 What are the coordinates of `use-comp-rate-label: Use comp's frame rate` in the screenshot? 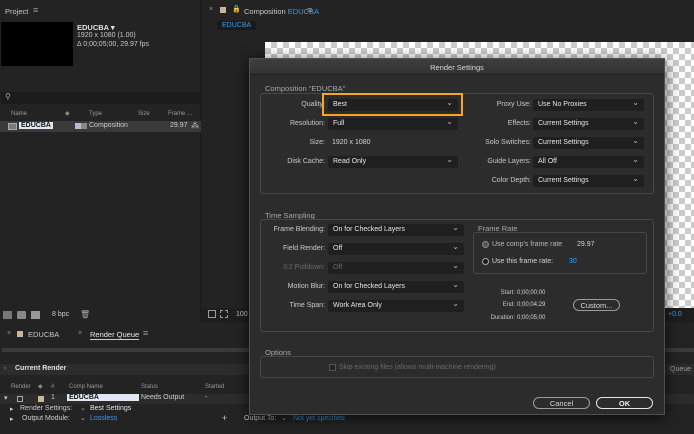 It's located at (527, 244).